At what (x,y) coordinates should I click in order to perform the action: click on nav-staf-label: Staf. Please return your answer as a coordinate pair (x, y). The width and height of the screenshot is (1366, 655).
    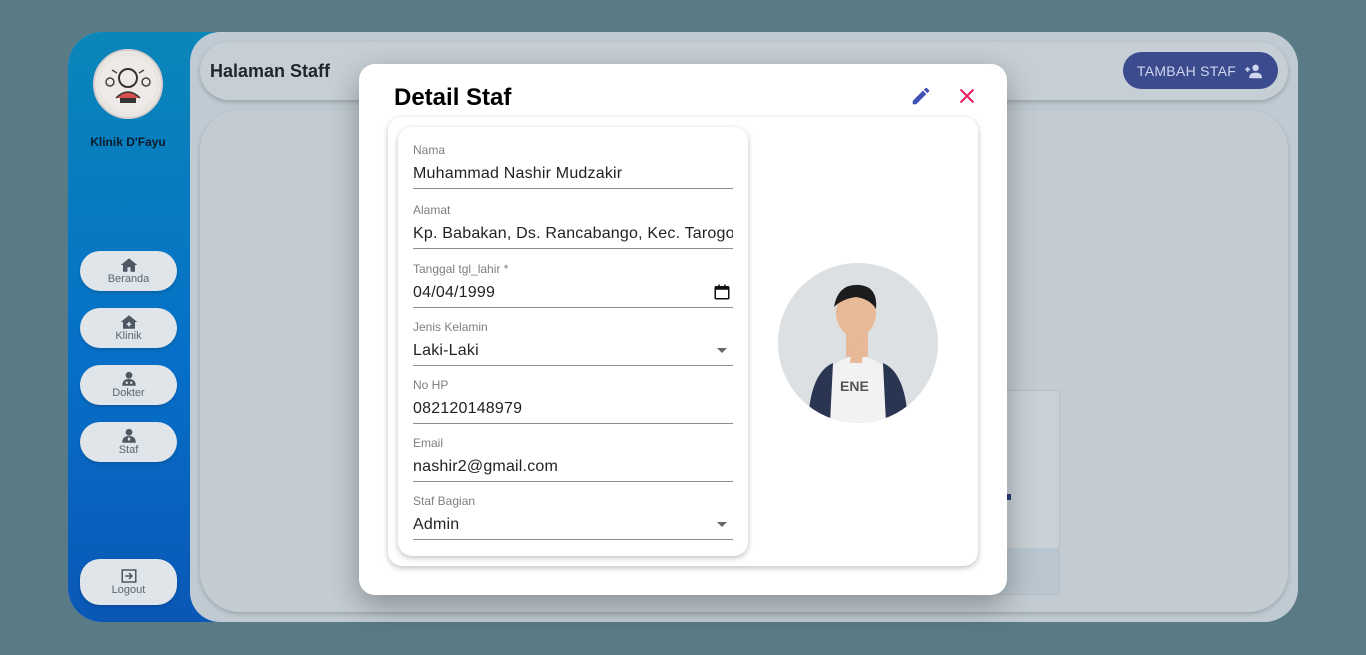
    Looking at the image, I should click on (128, 450).